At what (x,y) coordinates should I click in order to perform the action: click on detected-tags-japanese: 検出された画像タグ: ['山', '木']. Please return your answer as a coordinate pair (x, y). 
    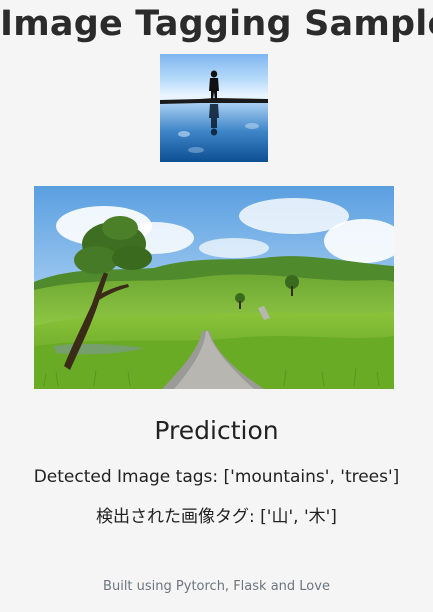
    Looking at the image, I should click on (216, 517).